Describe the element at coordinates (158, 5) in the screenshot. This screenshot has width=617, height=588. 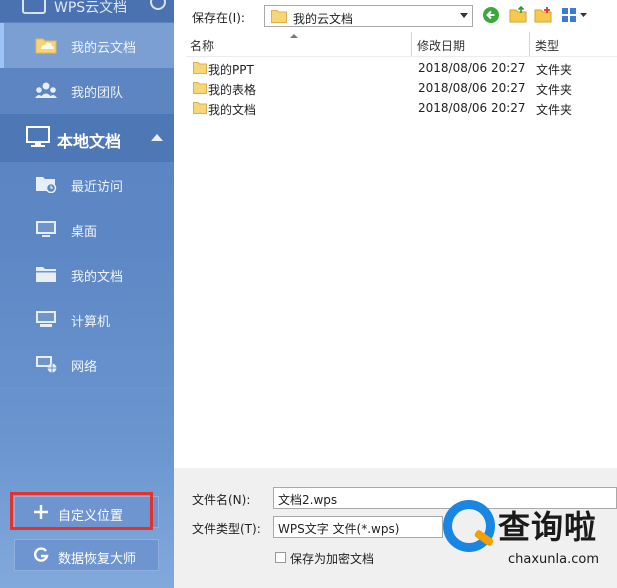
I see `help-icon` at that location.